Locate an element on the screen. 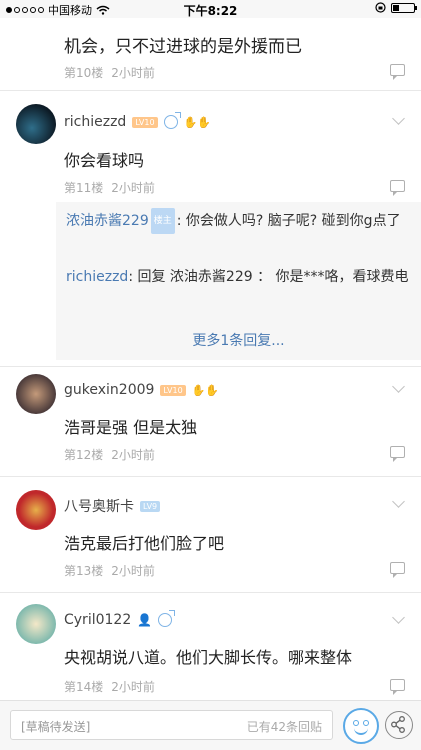  post-user: Cyril0122 👤 is located at coordinates (120, 619).